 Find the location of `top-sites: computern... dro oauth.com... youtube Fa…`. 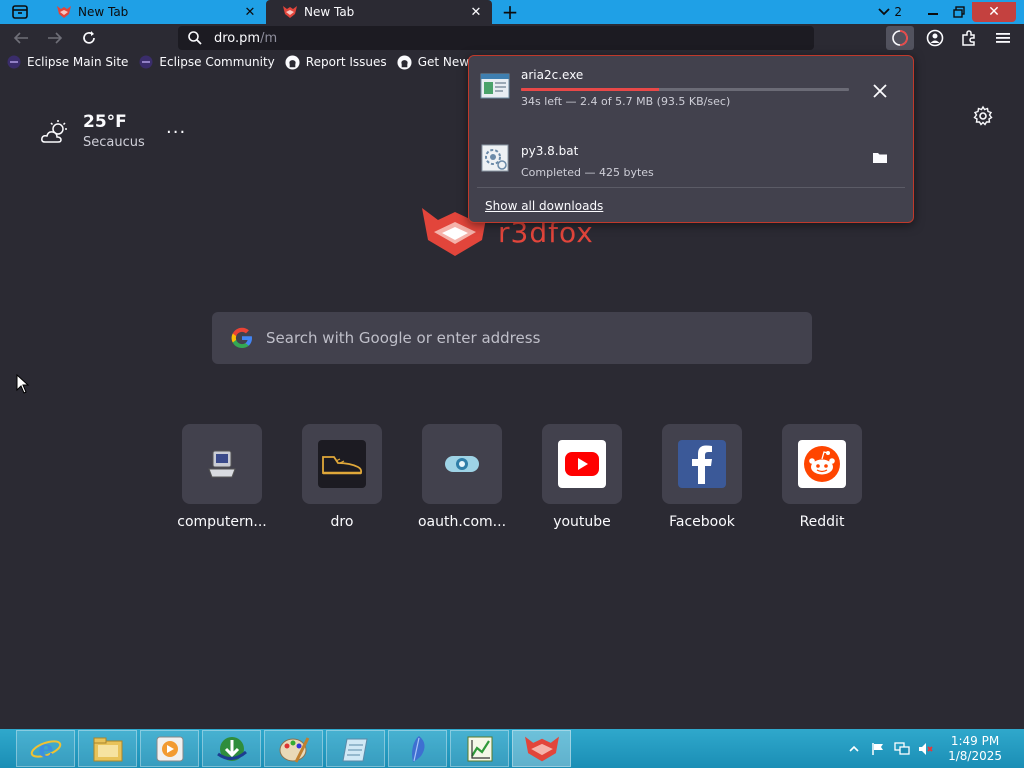

top-sites: computern... dro oauth.com... youtube Fa… is located at coordinates (522, 477).